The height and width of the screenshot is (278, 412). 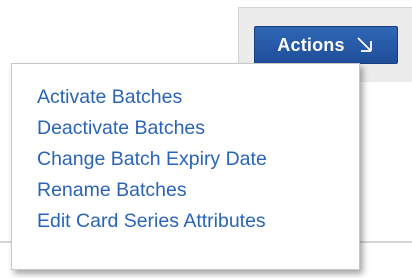 What do you see at coordinates (185, 190) in the screenshot?
I see `menu-item-rename-batches: Rename Batches` at bounding box center [185, 190].